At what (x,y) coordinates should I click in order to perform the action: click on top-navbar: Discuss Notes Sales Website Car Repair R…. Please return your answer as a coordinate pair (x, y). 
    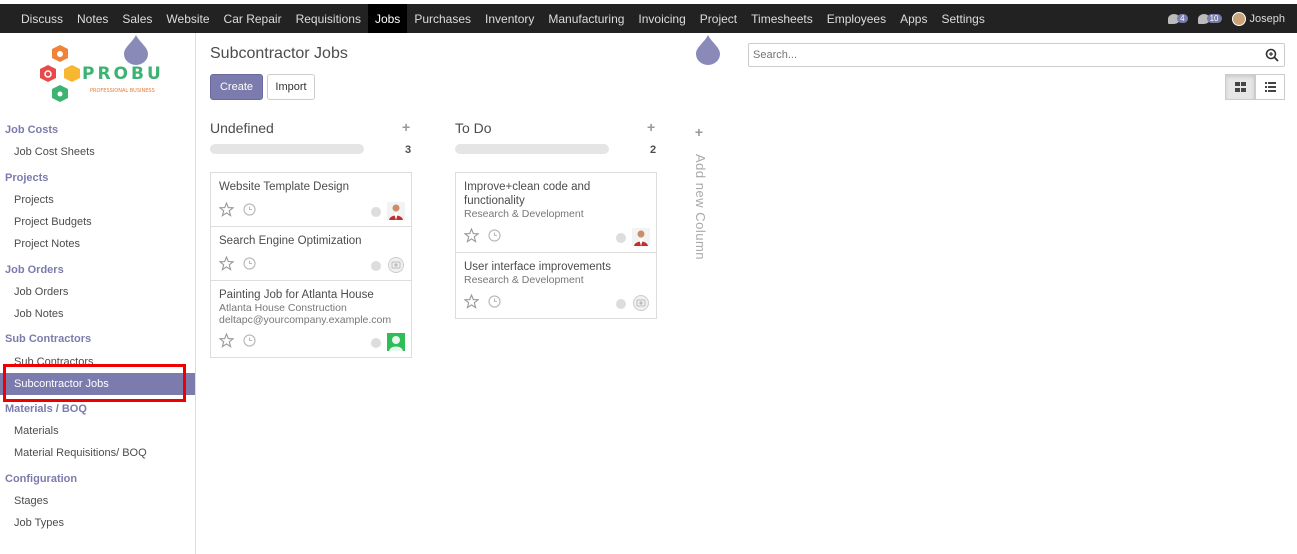
    Looking at the image, I should click on (648, 18).